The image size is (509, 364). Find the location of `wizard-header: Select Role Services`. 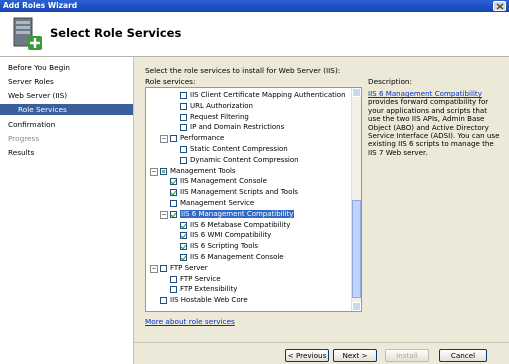

wizard-header: Select Role Services is located at coordinates (254, 34).